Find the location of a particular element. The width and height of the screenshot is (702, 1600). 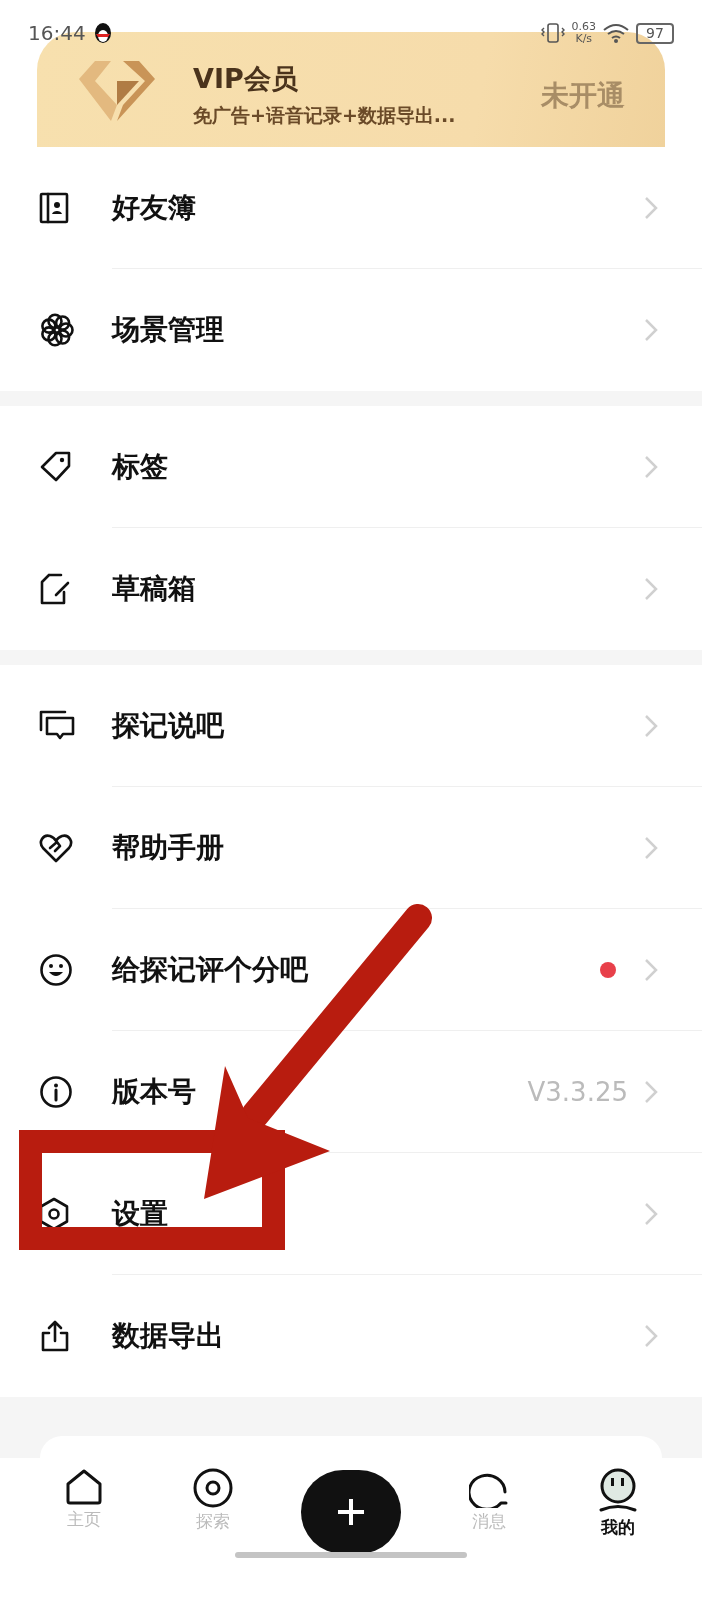

menu-item: 好友簿 is located at coordinates (351, 208).